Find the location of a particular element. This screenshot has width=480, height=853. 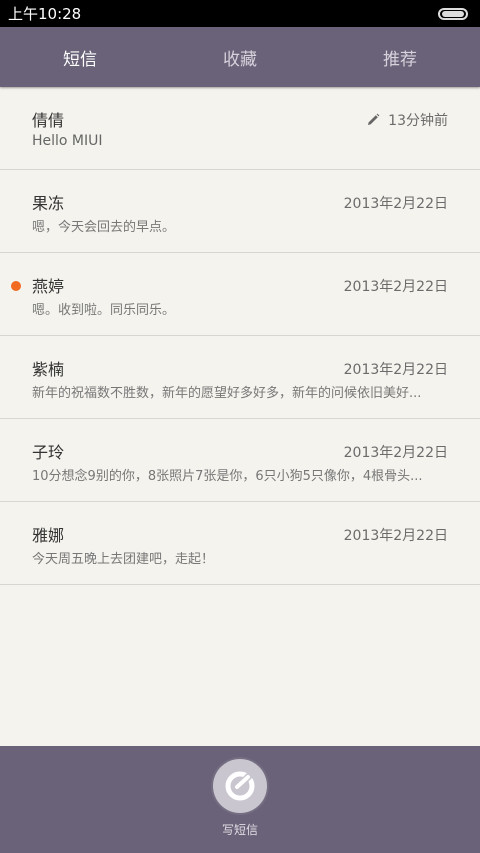

message-preview: 嗯，今天会回去的早点。 is located at coordinates (104, 227).